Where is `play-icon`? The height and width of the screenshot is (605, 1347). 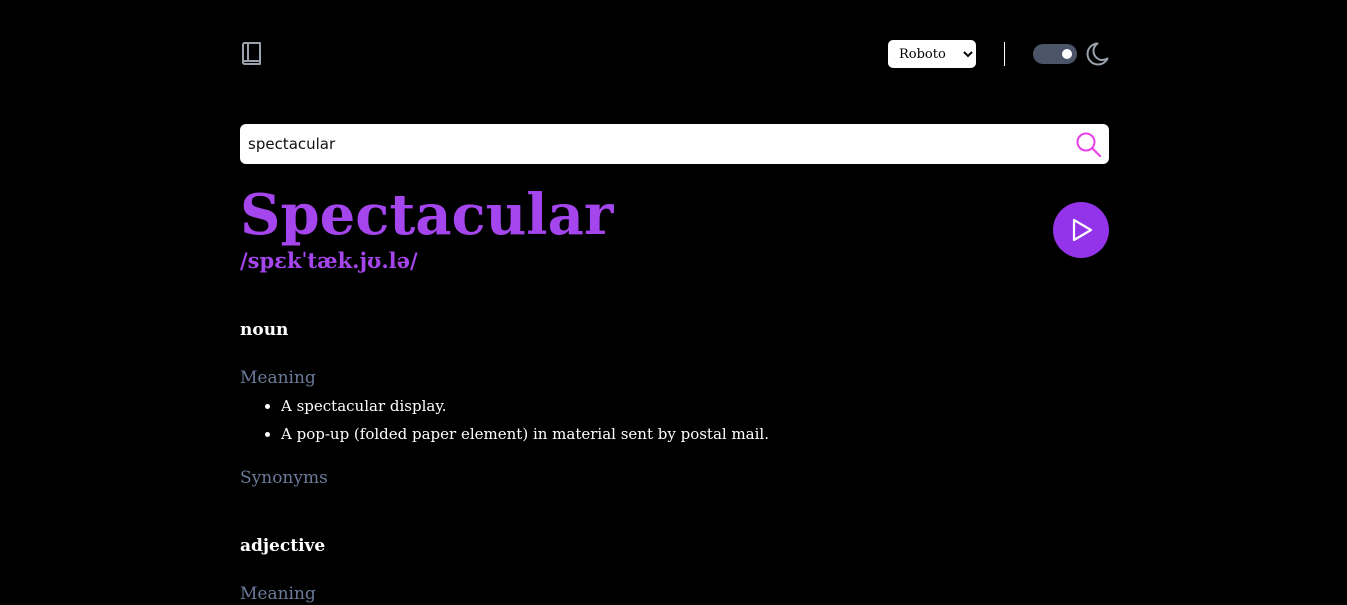 play-icon is located at coordinates (1082, 230).